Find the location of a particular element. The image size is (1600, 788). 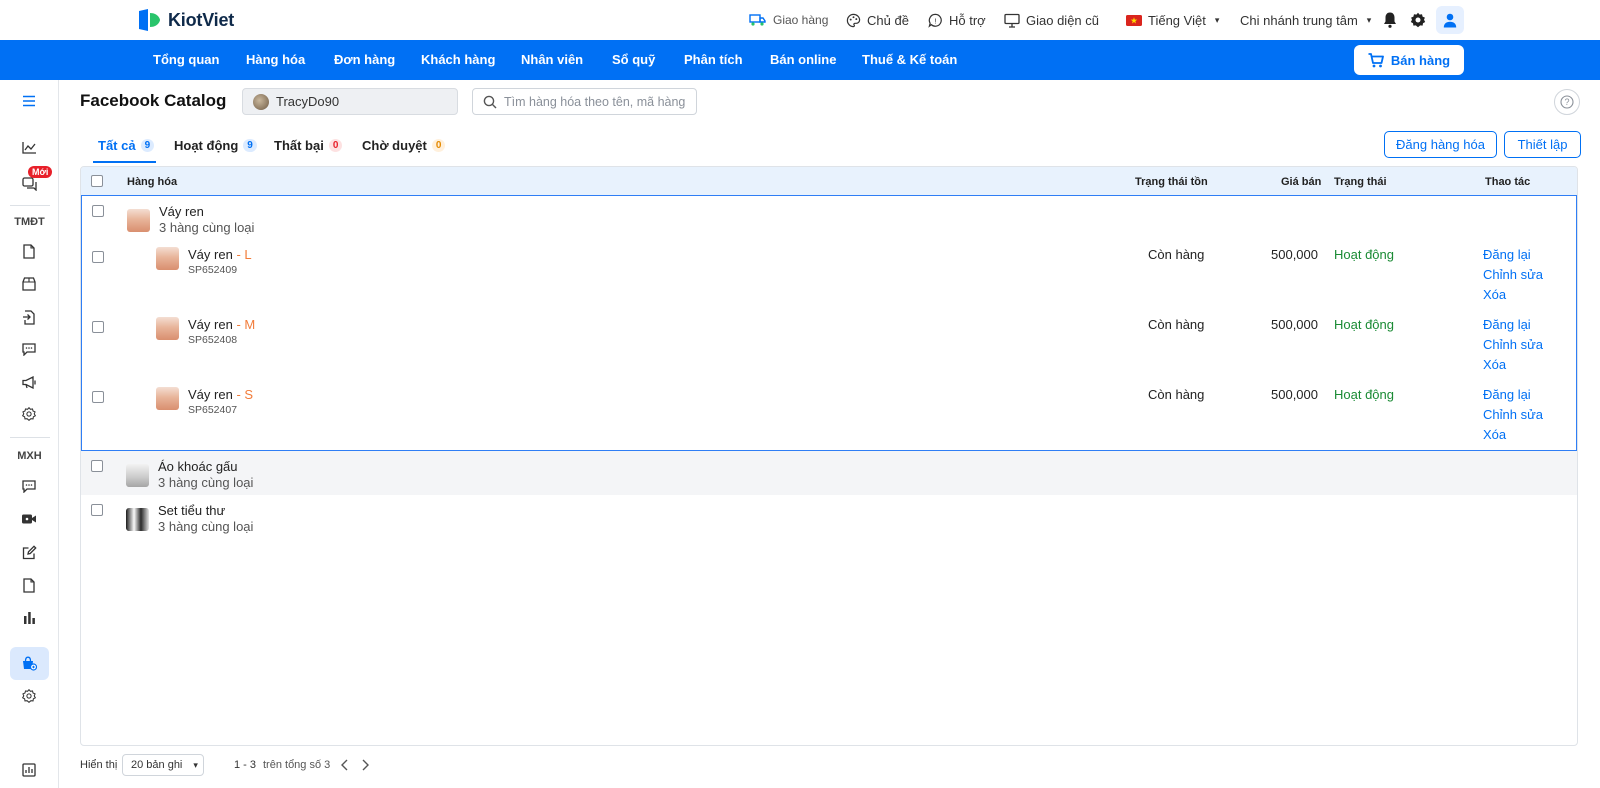

megaphone-icon is located at coordinates (28, 382).